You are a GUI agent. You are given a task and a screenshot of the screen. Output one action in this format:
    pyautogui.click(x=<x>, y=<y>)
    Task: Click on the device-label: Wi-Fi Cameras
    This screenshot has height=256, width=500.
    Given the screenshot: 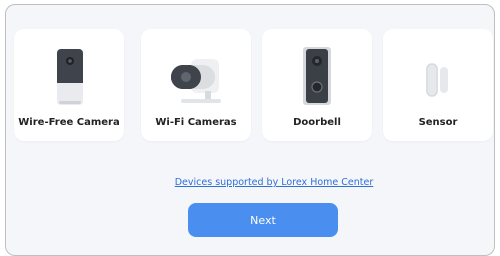 What is the action you would take?
    pyautogui.click(x=196, y=122)
    